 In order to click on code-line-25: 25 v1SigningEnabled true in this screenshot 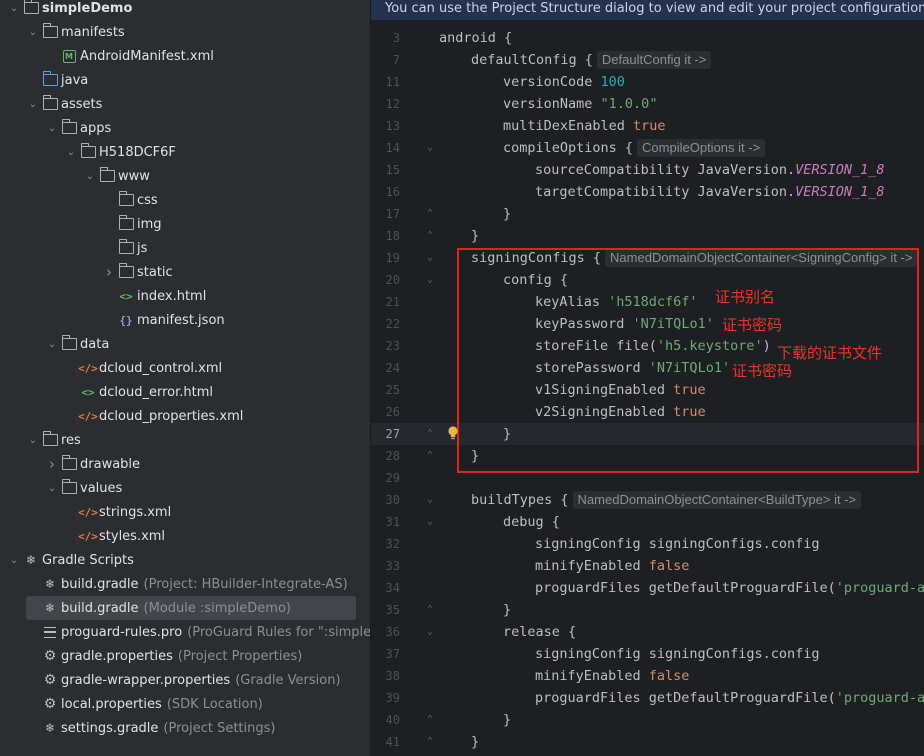, I will do `click(647, 390)`.